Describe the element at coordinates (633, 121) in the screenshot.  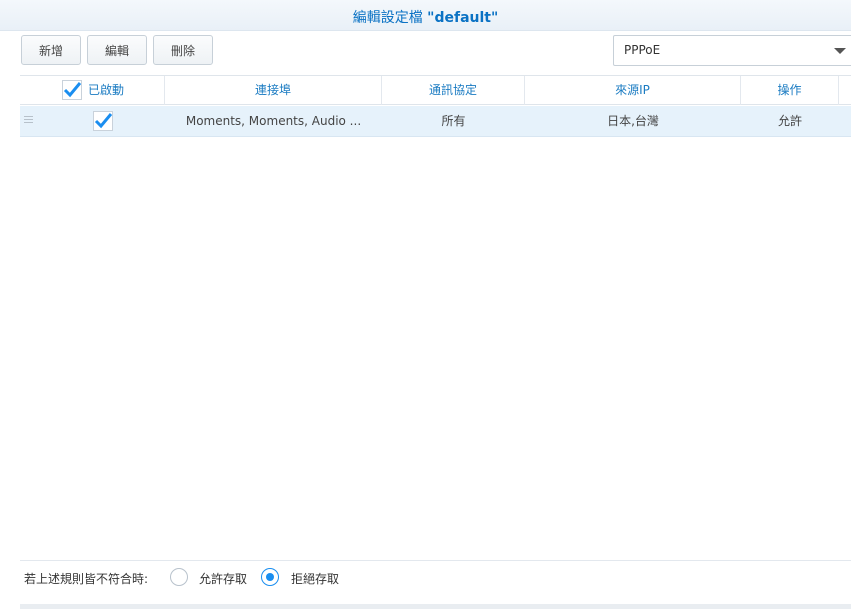
I see `row-source-ip: 日本,台灣` at that location.